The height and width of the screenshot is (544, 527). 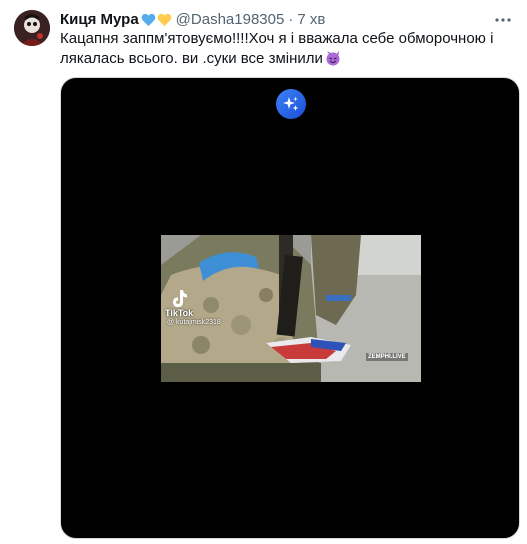 What do you see at coordinates (164, 20) in the screenshot?
I see `yellow-heart-icon` at bounding box center [164, 20].